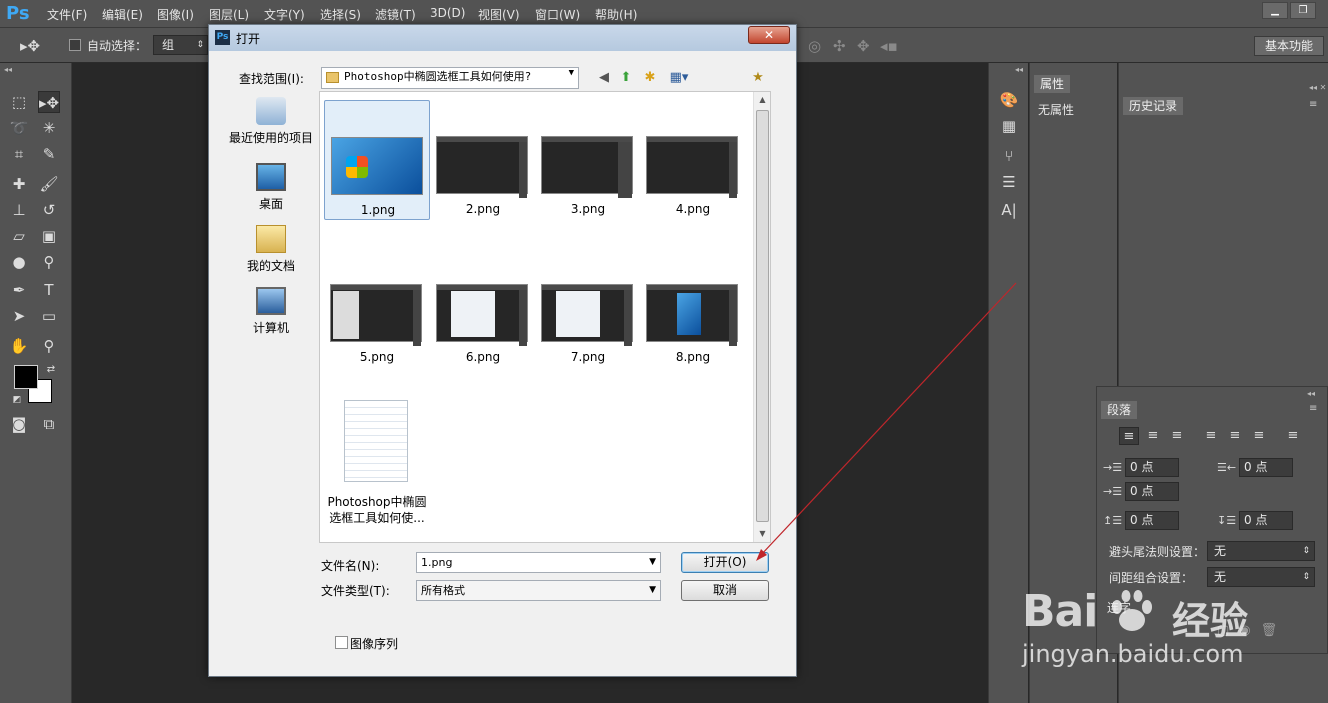  What do you see at coordinates (19, 128) in the screenshot?
I see `lasso-tool-icon: ➰` at bounding box center [19, 128].